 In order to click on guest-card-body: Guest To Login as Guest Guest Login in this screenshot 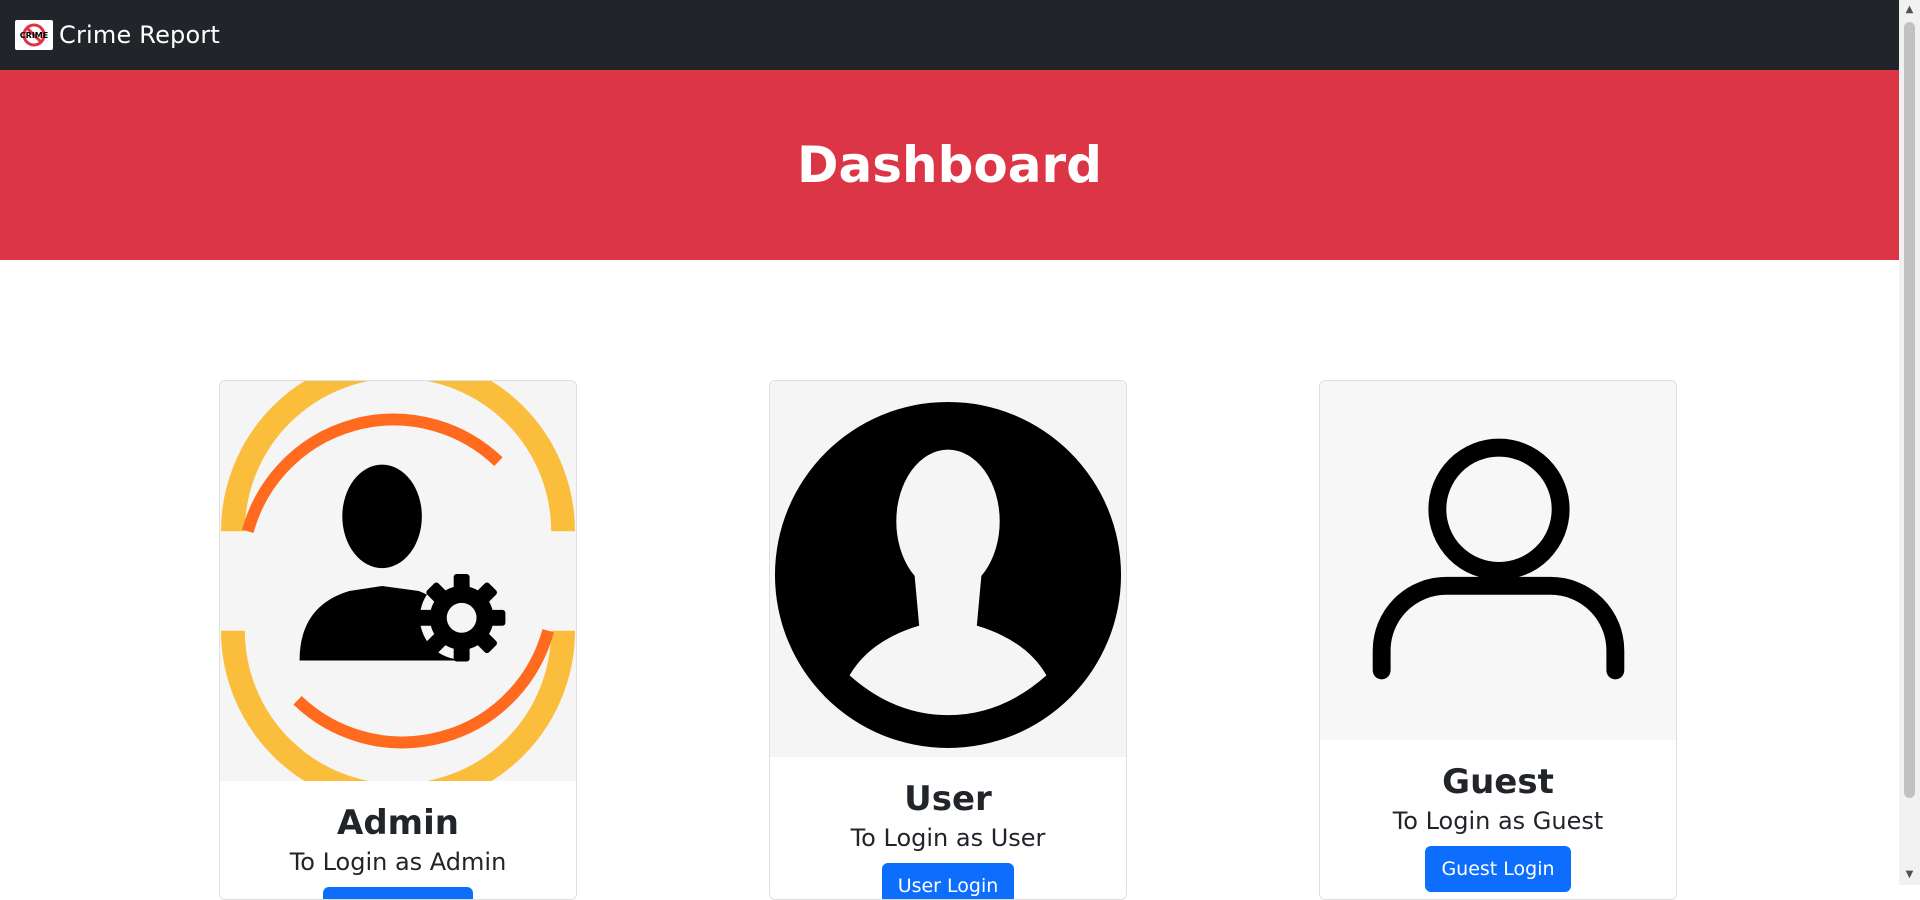, I will do `click(1498, 827)`.